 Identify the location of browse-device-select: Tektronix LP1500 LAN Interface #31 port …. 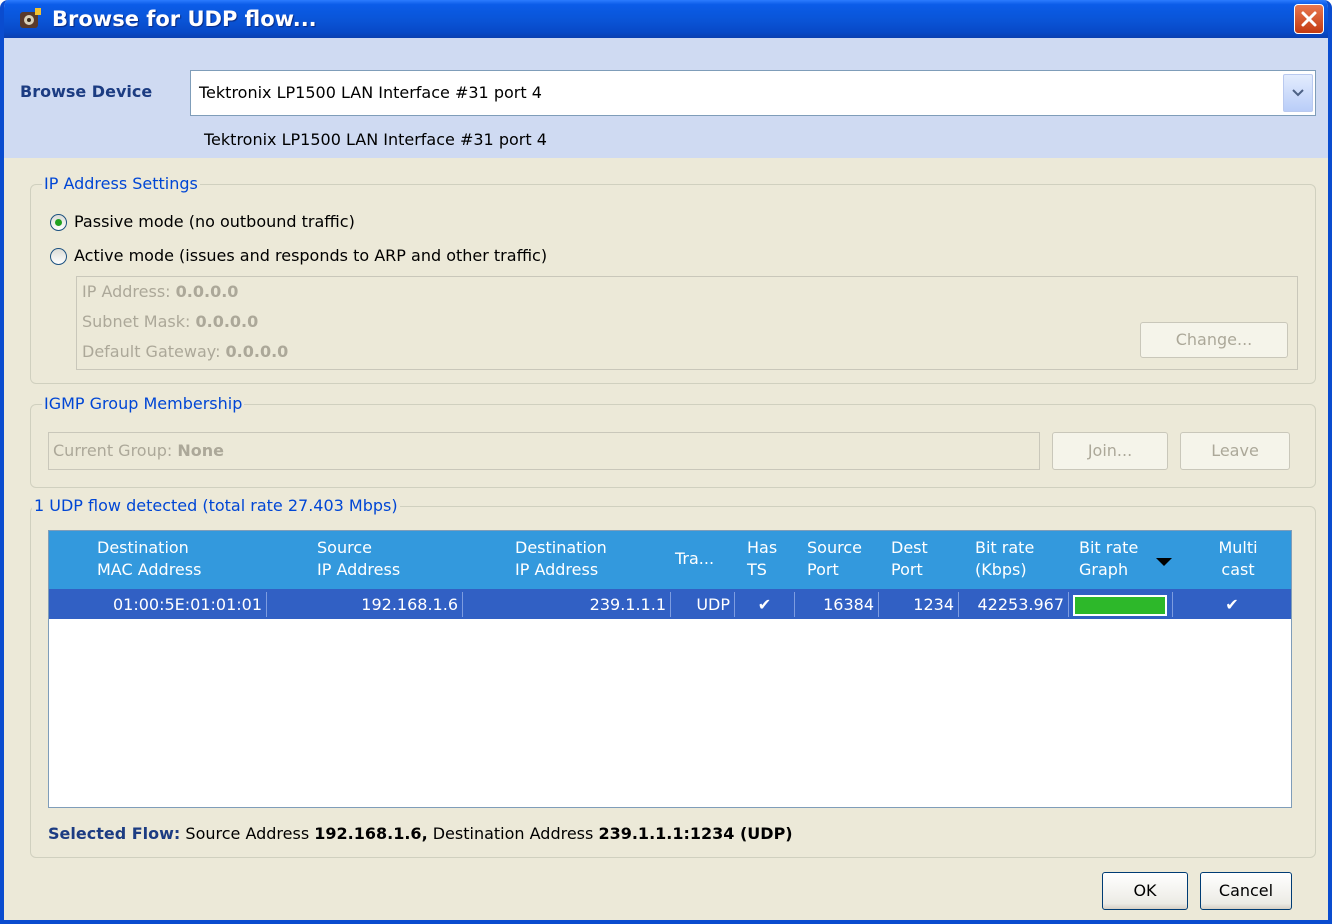
(753, 93).